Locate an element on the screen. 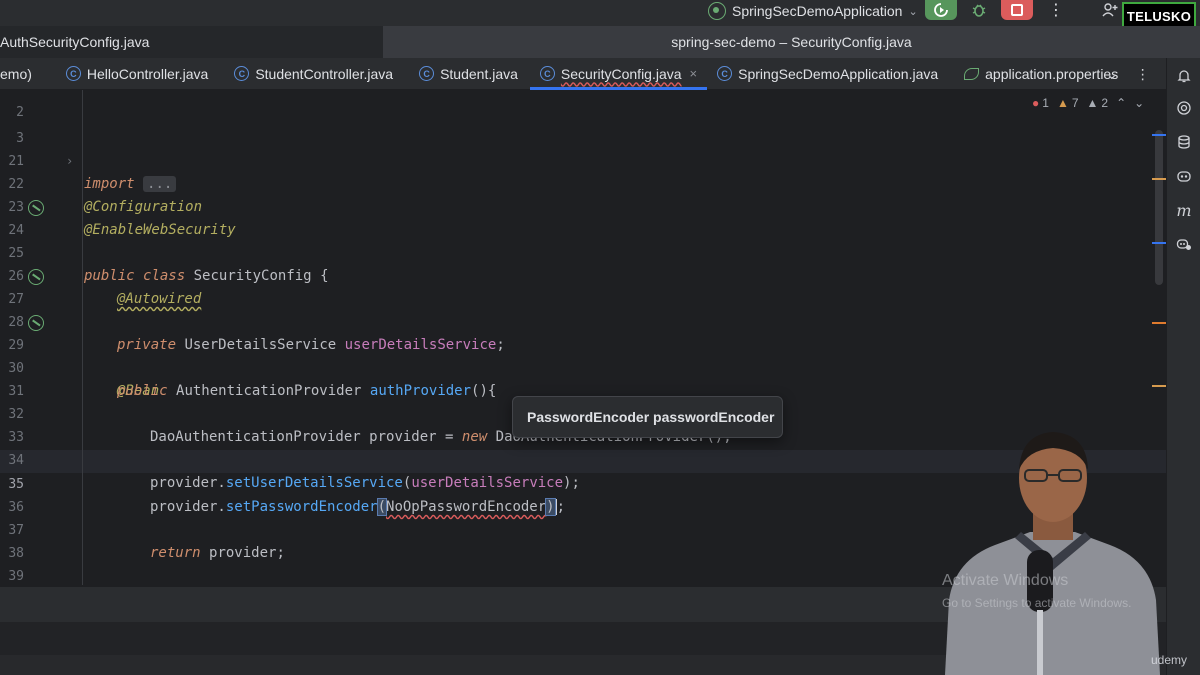 Image resolution: width=1200 pixels, height=675 pixels. more-actions-button: ⋮ is located at coordinates (1056, 10).